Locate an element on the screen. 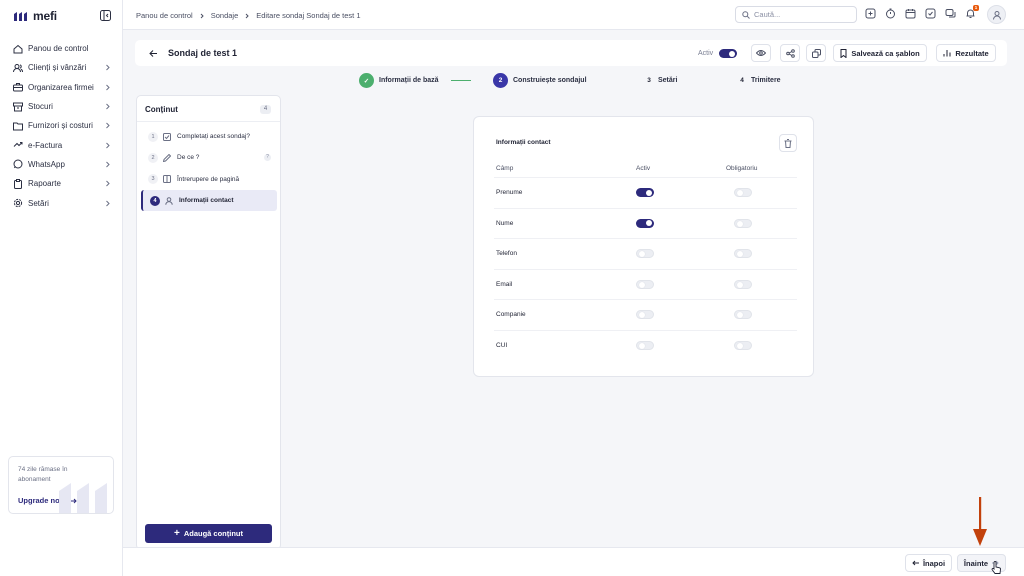  content-item: 2 De ce ?? is located at coordinates (209, 157).